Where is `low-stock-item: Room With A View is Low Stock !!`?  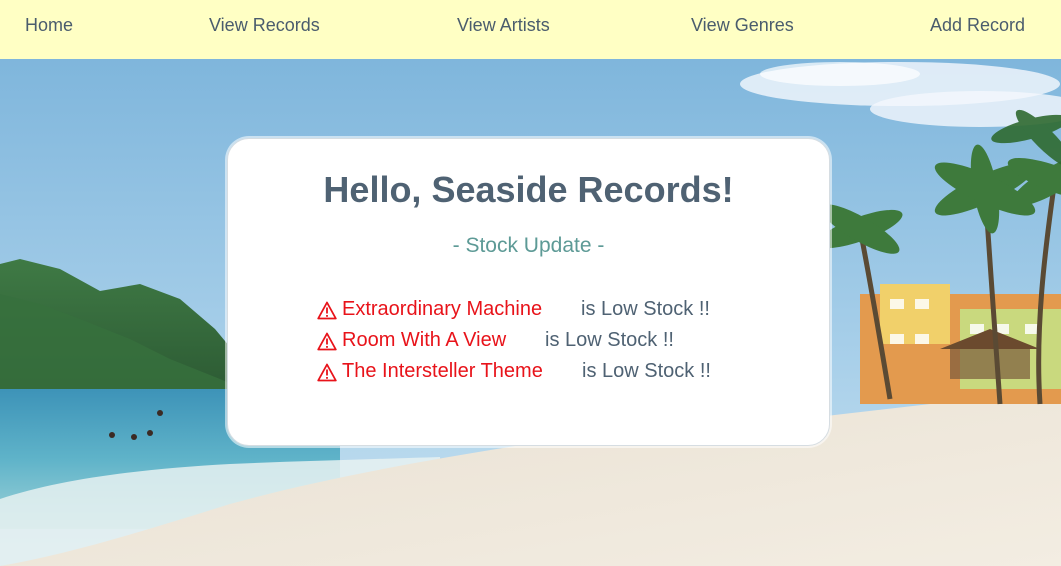
low-stock-item: Room With A View is Low Stock !! is located at coordinates (557, 343).